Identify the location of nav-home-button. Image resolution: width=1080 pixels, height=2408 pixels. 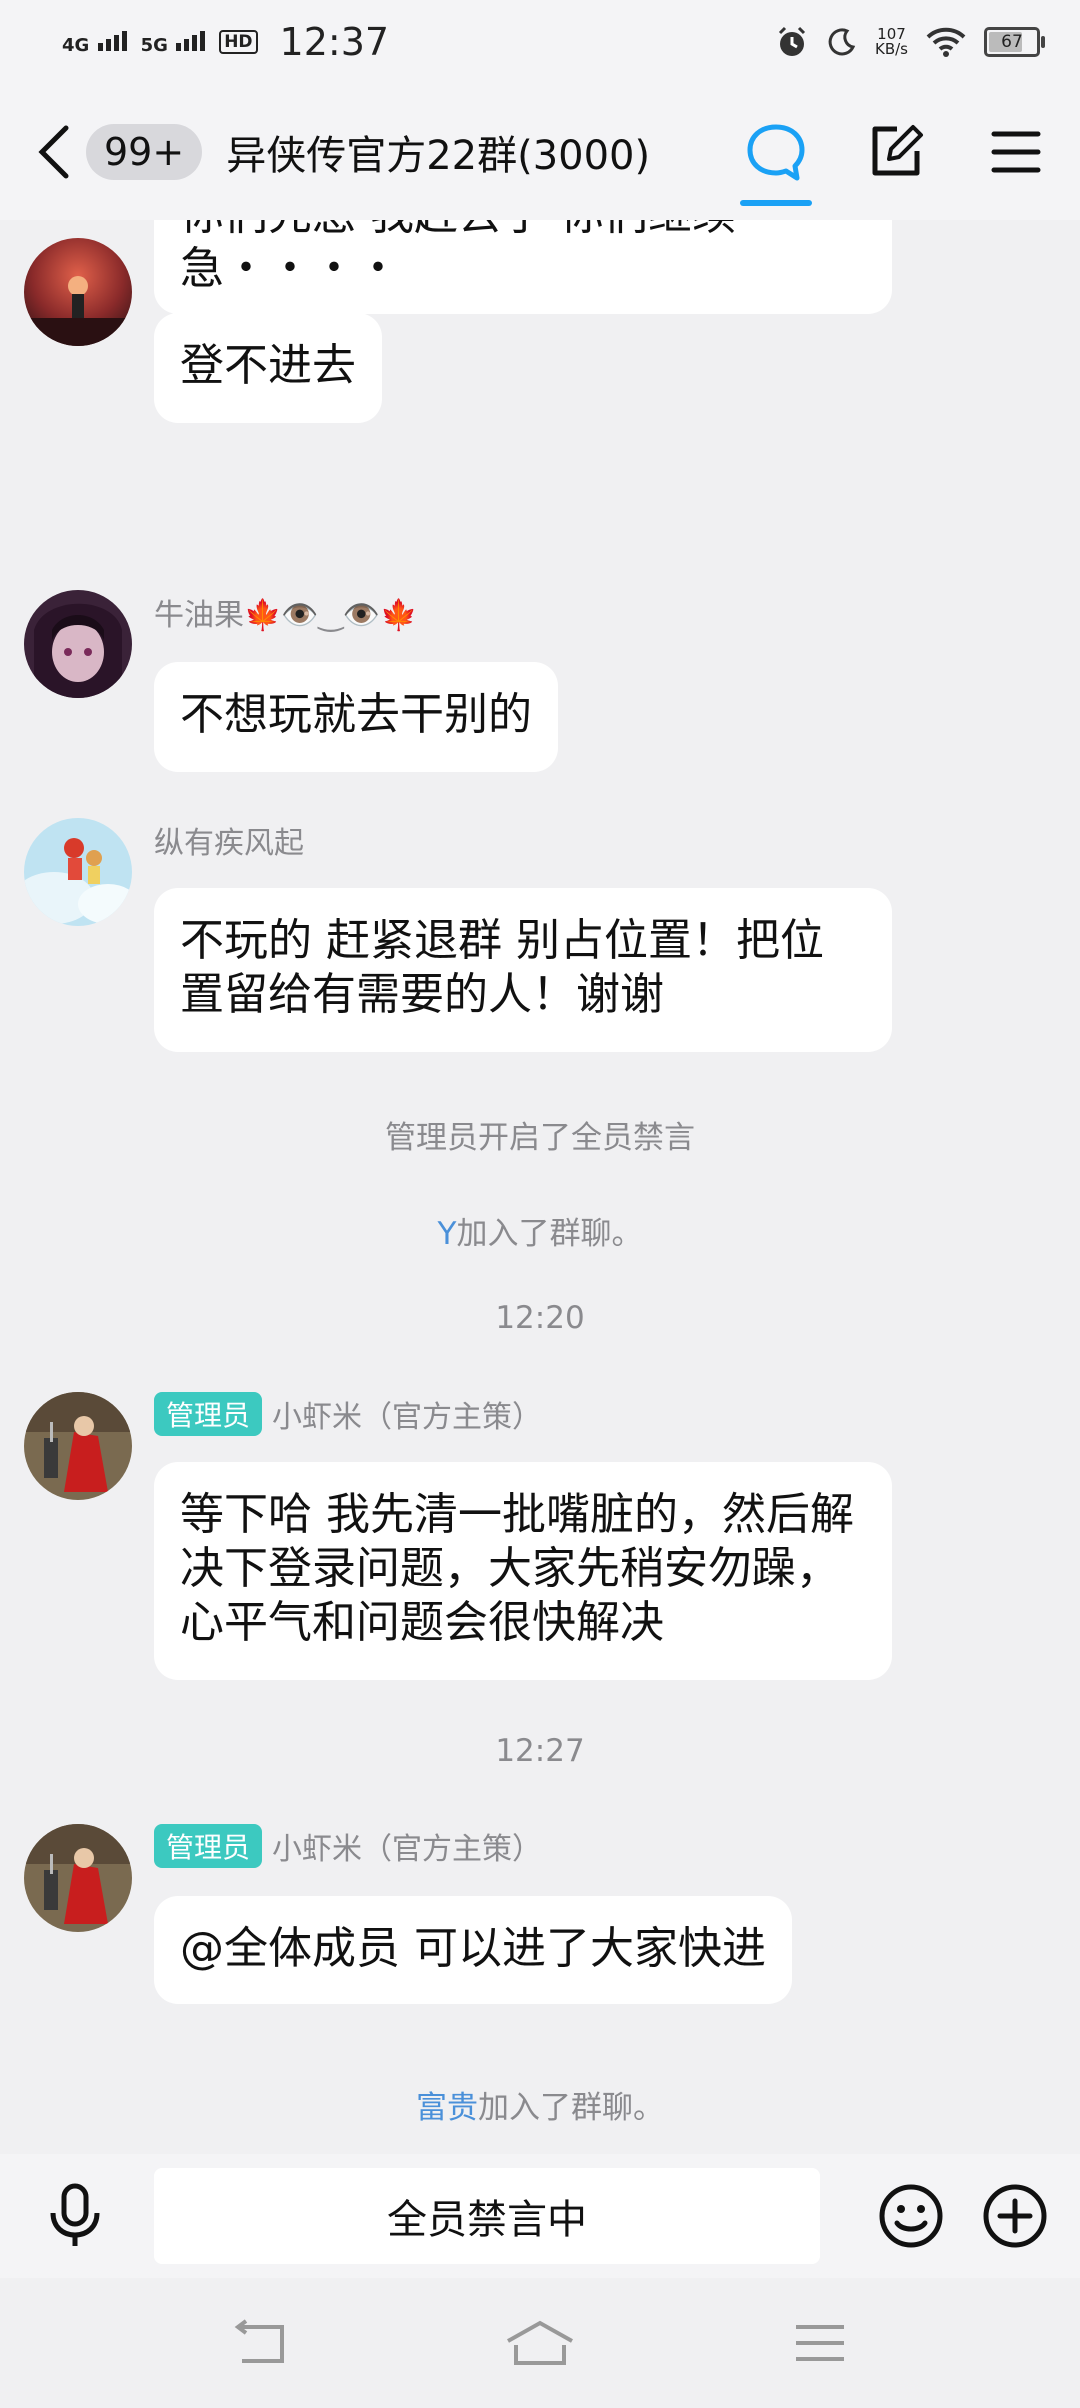
(540, 2343).